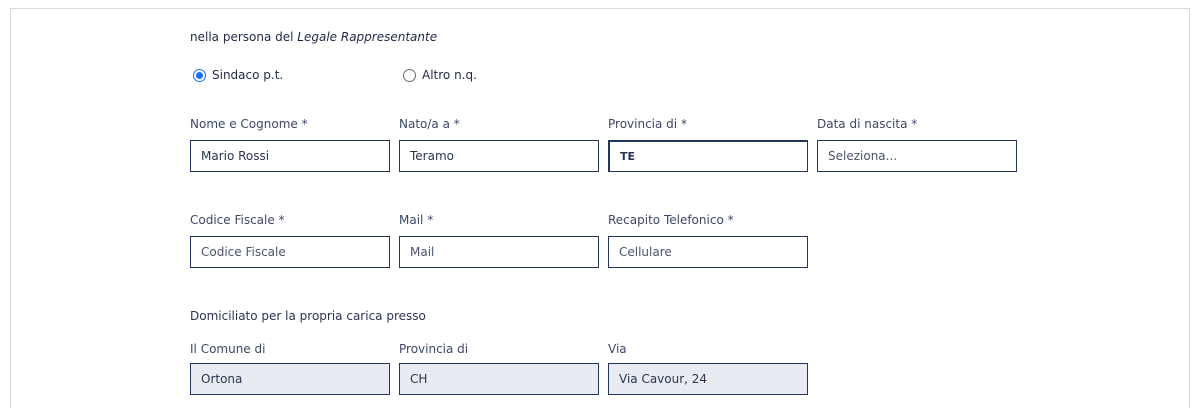 This screenshot has width=1192, height=408. I want to click on domicilio-title: Domiciliato per la propria carica presso, so click(308, 316).